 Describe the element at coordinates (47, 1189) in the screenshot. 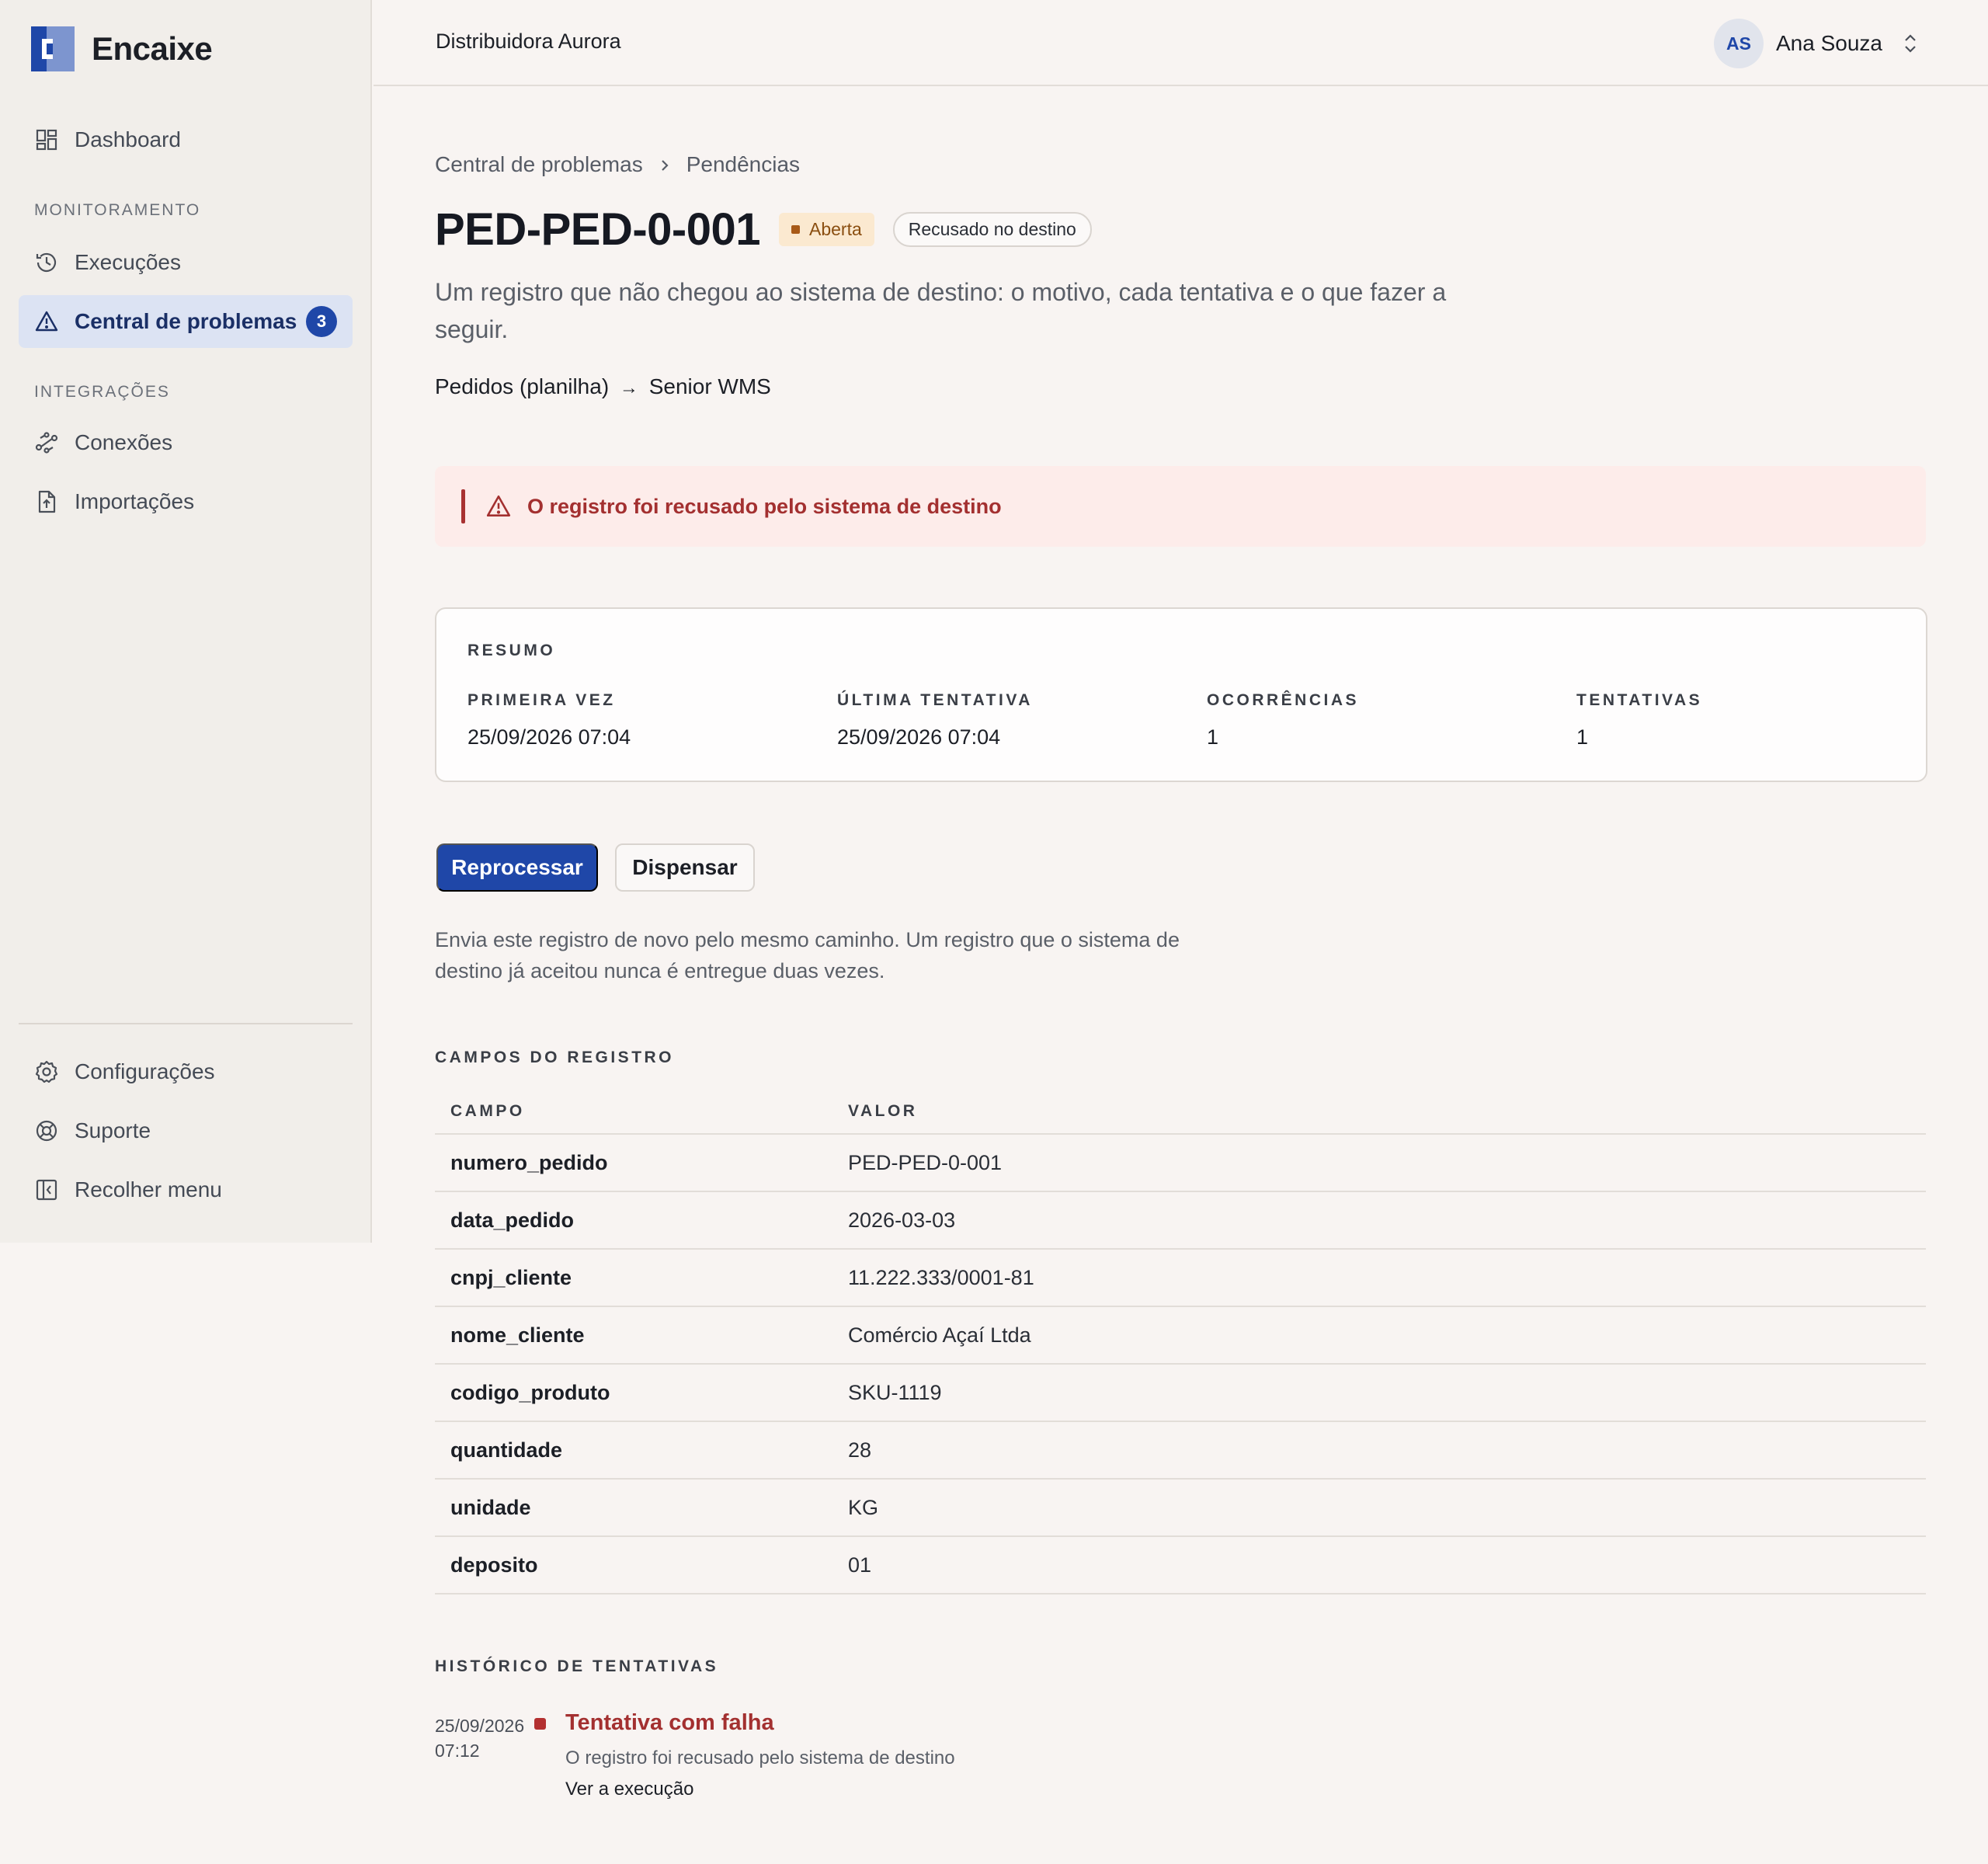

I see `collapse-icon` at that location.